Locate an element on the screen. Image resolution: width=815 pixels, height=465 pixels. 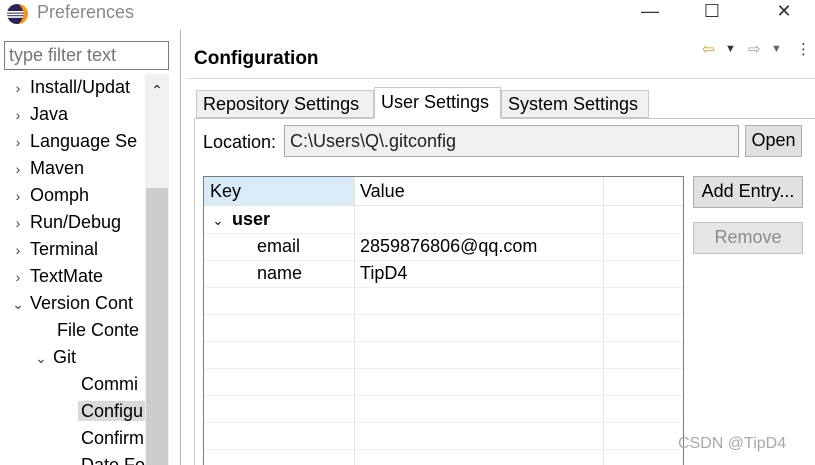
tab-repository-settings: Repository Settings is located at coordinates (285, 104).